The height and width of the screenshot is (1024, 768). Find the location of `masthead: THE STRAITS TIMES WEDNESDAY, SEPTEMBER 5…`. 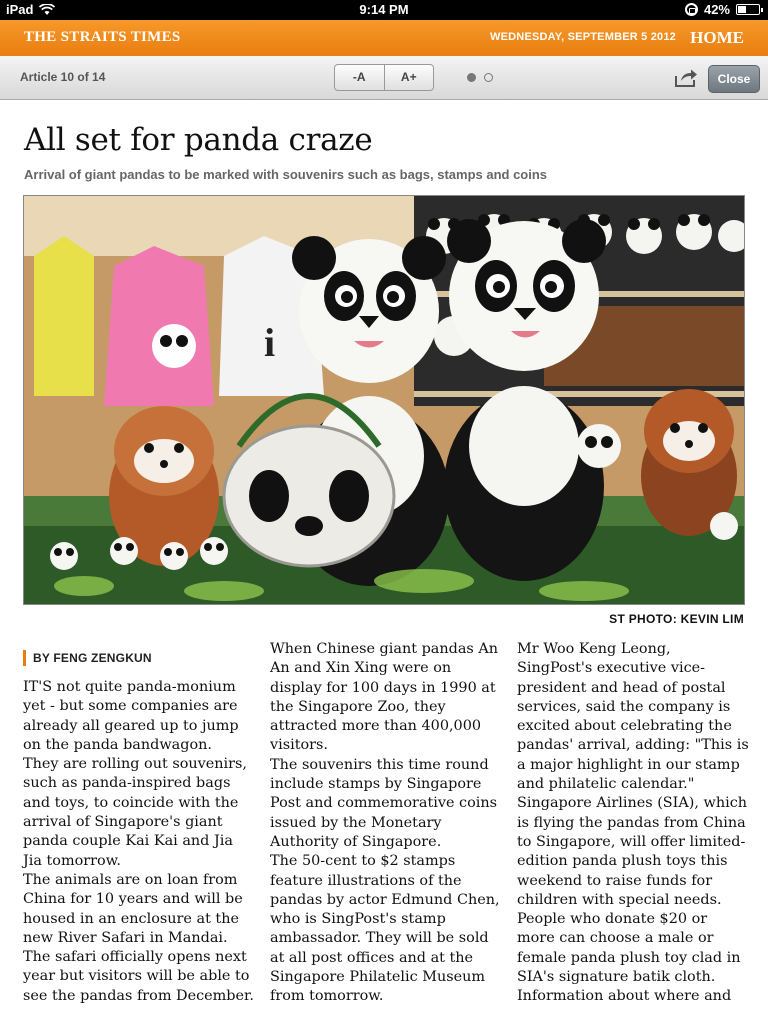

masthead: THE STRAITS TIMES WEDNESDAY, SEPTEMBER 5… is located at coordinates (384, 38).